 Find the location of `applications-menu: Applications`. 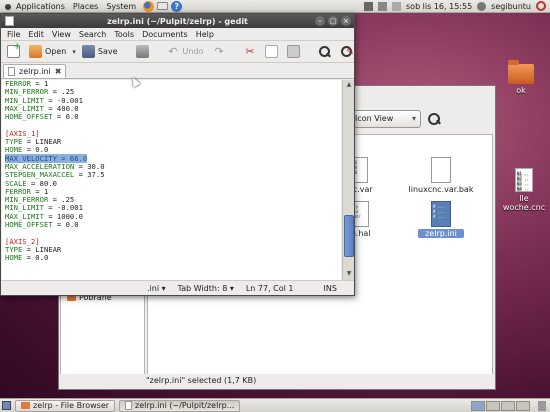

applications-menu: Applications is located at coordinates (34, 6).